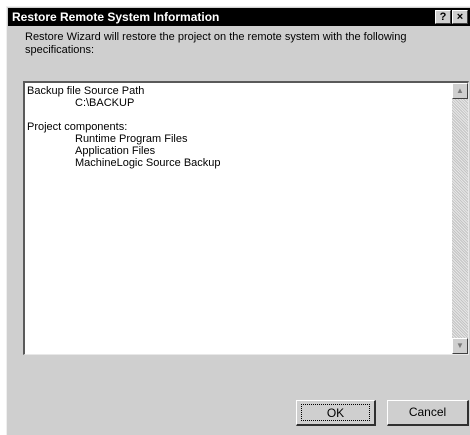 Image resolution: width=470 pixels, height=435 pixels. What do you see at coordinates (460, 346) in the screenshot?
I see `scroll-down-arrow-icon: ▼` at bounding box center [460, 346].